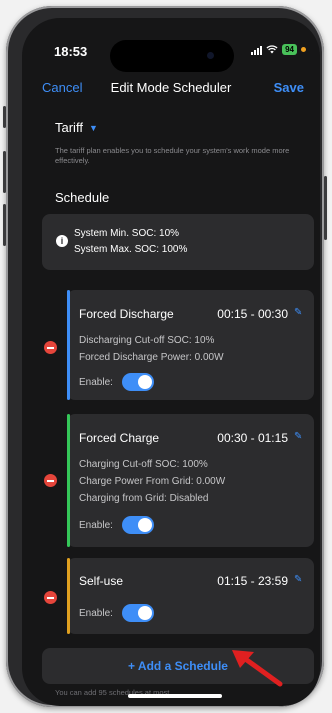 The height and width of the screenshot is (713, 332). I want to click on schedule-card-self-use: Self-use 01:15 - 23:59 ✎ Enable:, so click(190, 596).